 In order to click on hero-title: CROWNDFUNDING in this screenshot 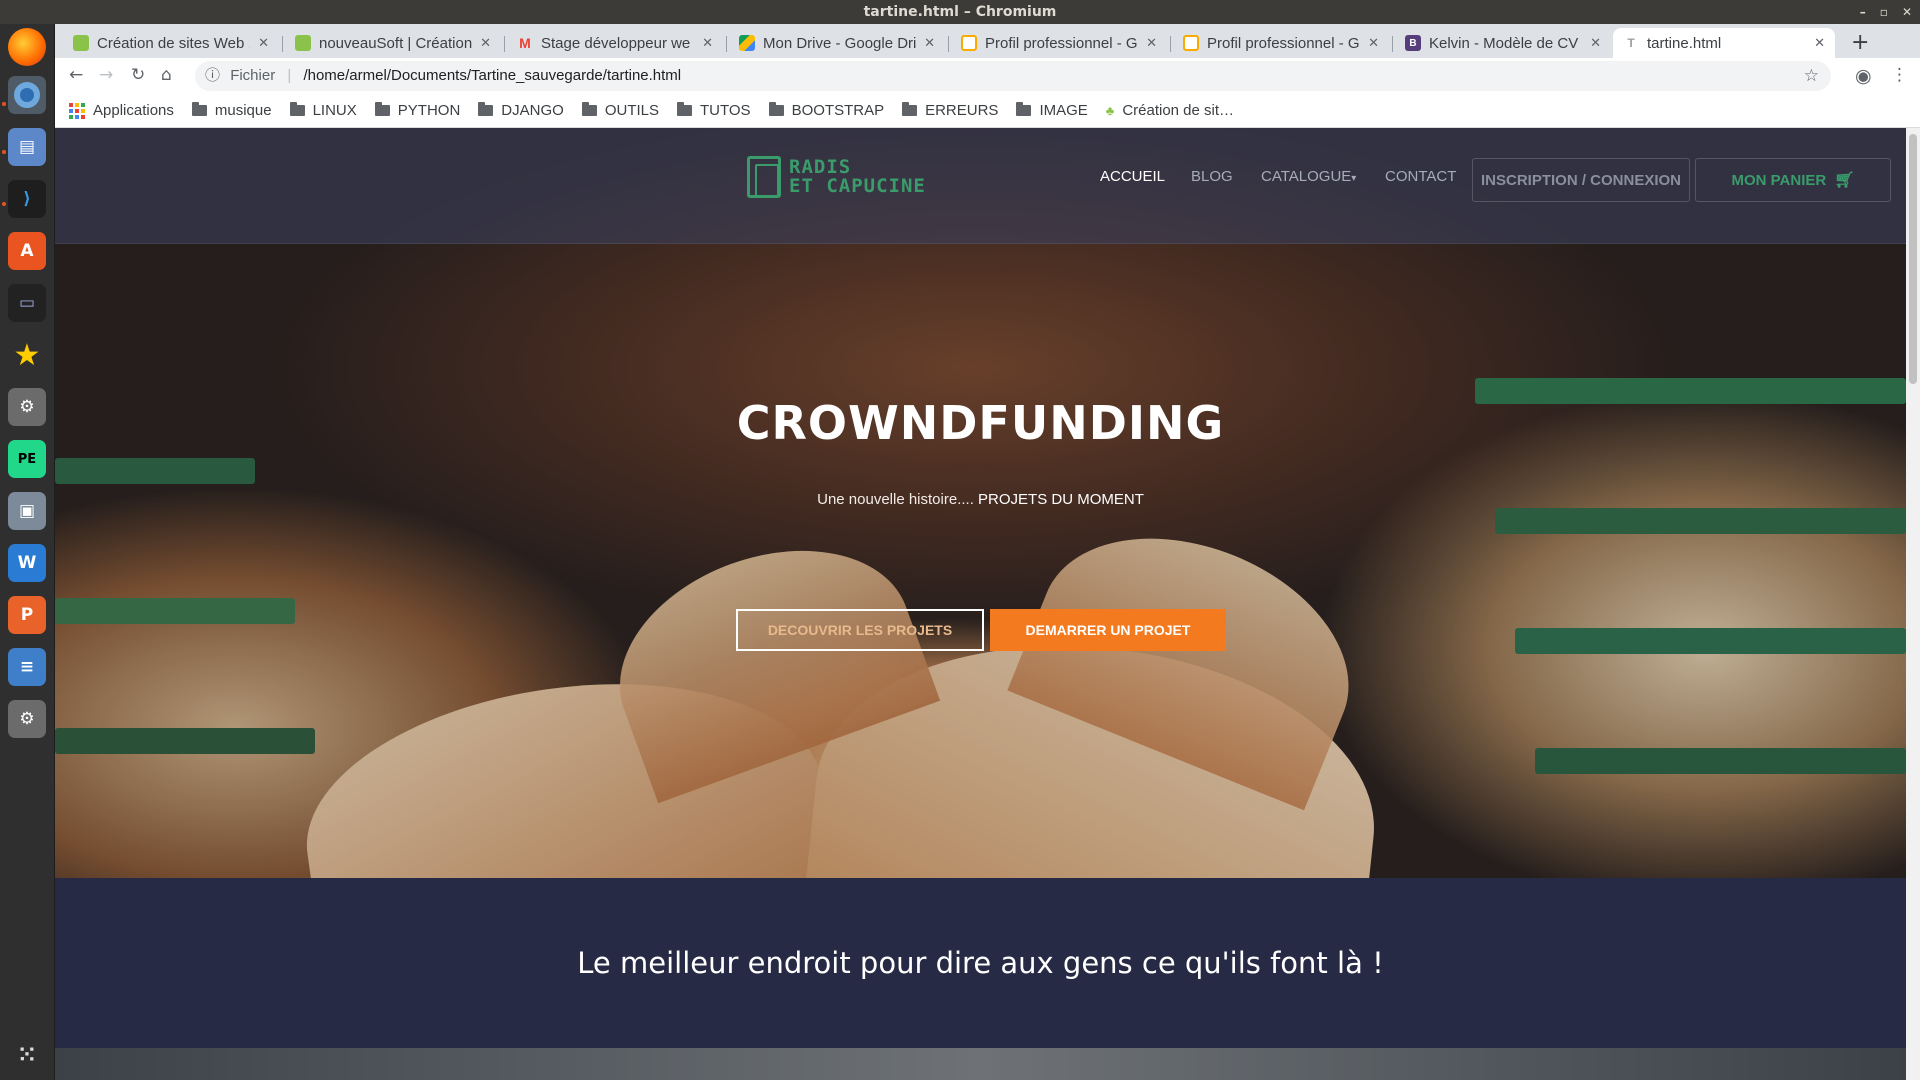, I will do `click(980, 423)`.